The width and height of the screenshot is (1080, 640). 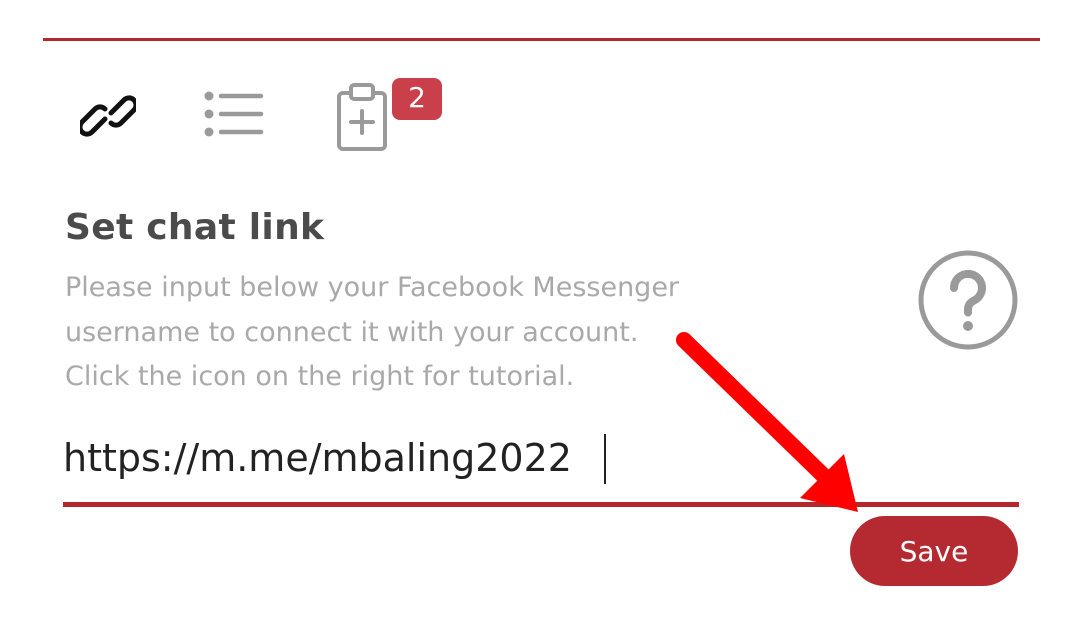 I want to click on tab-chat-link, so click(x=108, y=116).